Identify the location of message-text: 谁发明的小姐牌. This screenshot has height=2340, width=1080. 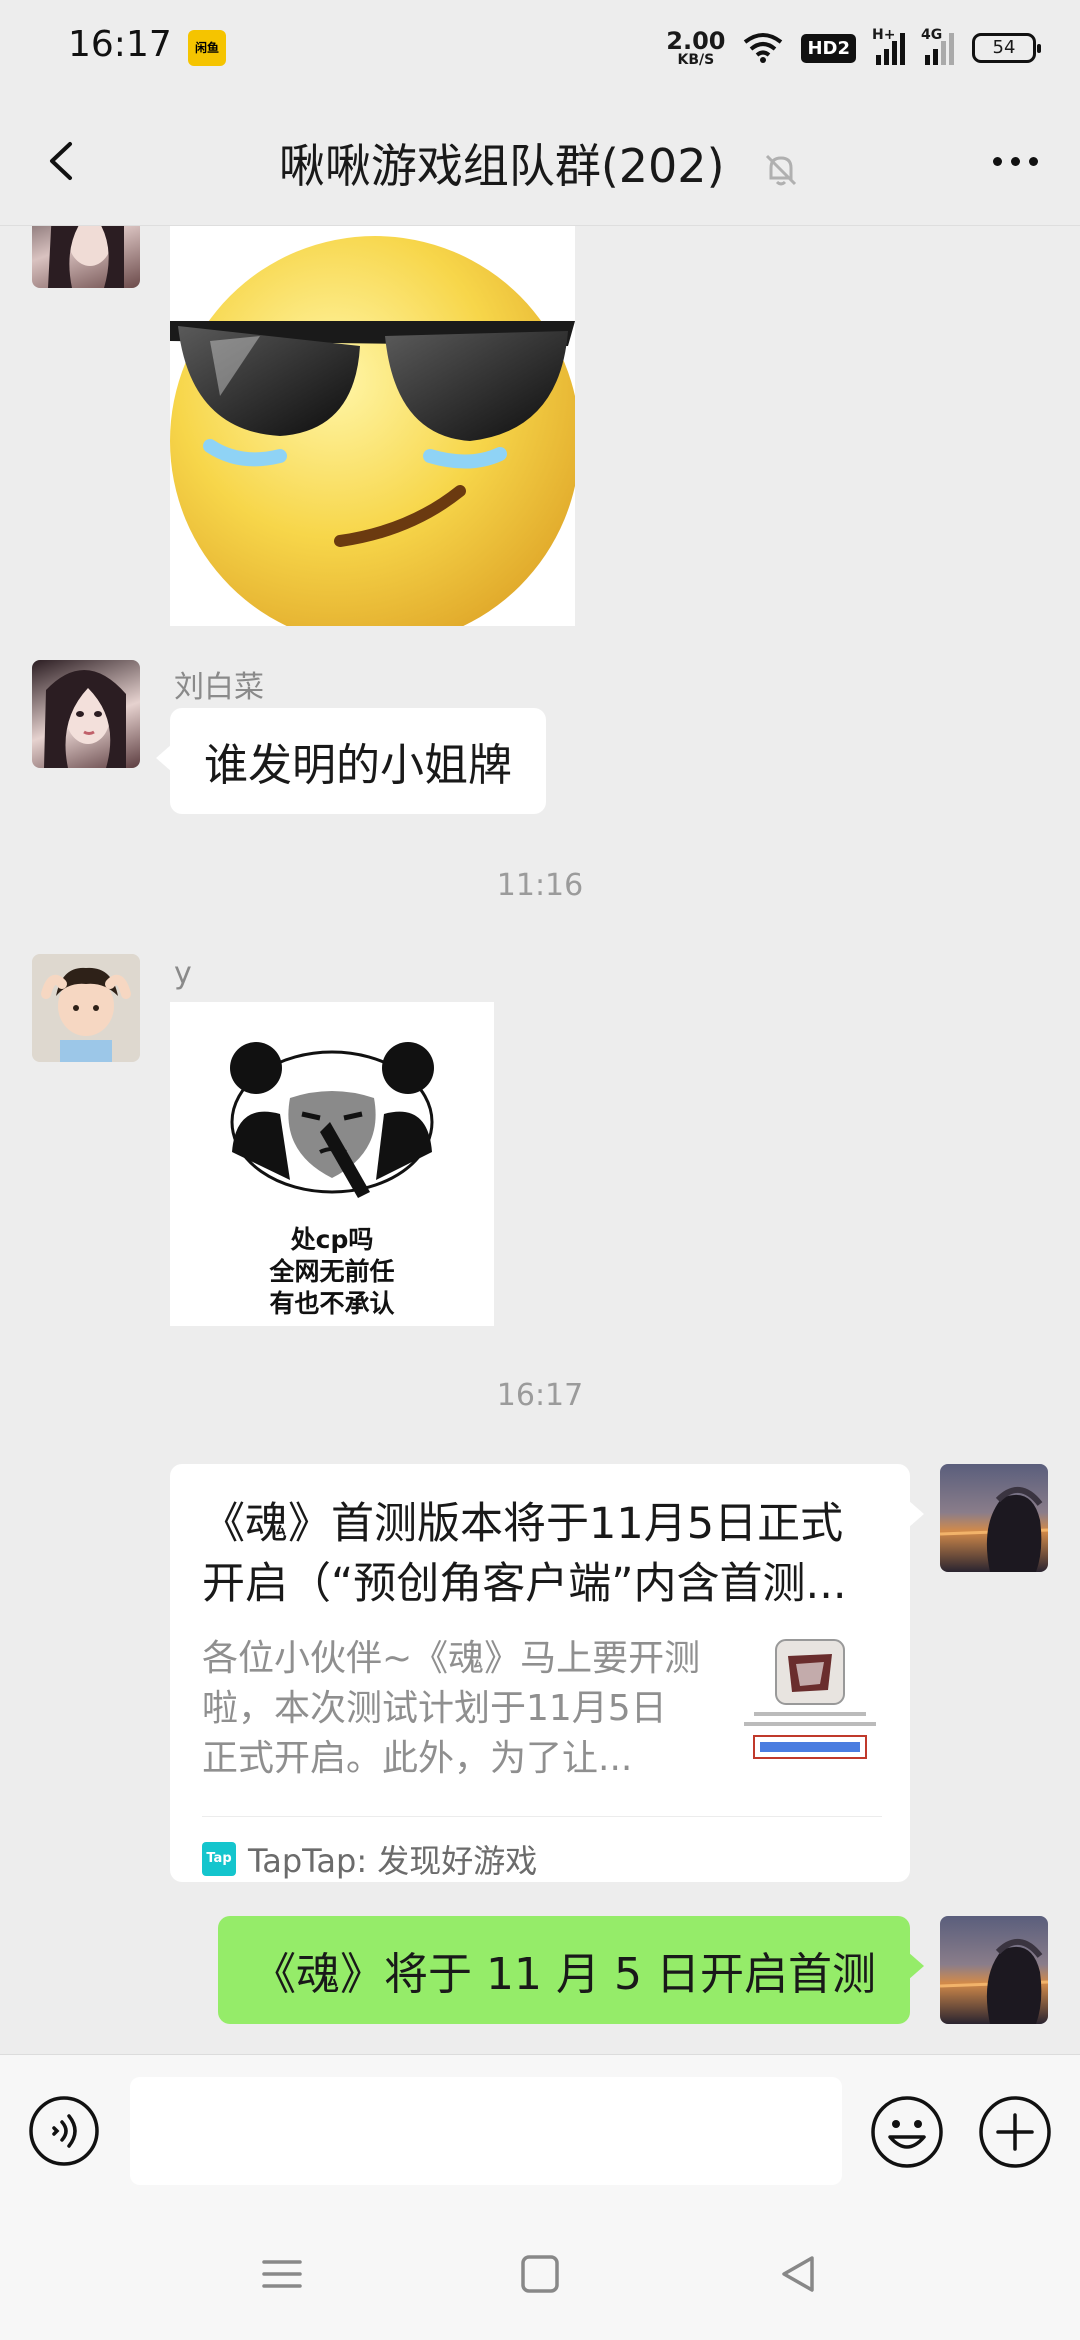
(358, 765).